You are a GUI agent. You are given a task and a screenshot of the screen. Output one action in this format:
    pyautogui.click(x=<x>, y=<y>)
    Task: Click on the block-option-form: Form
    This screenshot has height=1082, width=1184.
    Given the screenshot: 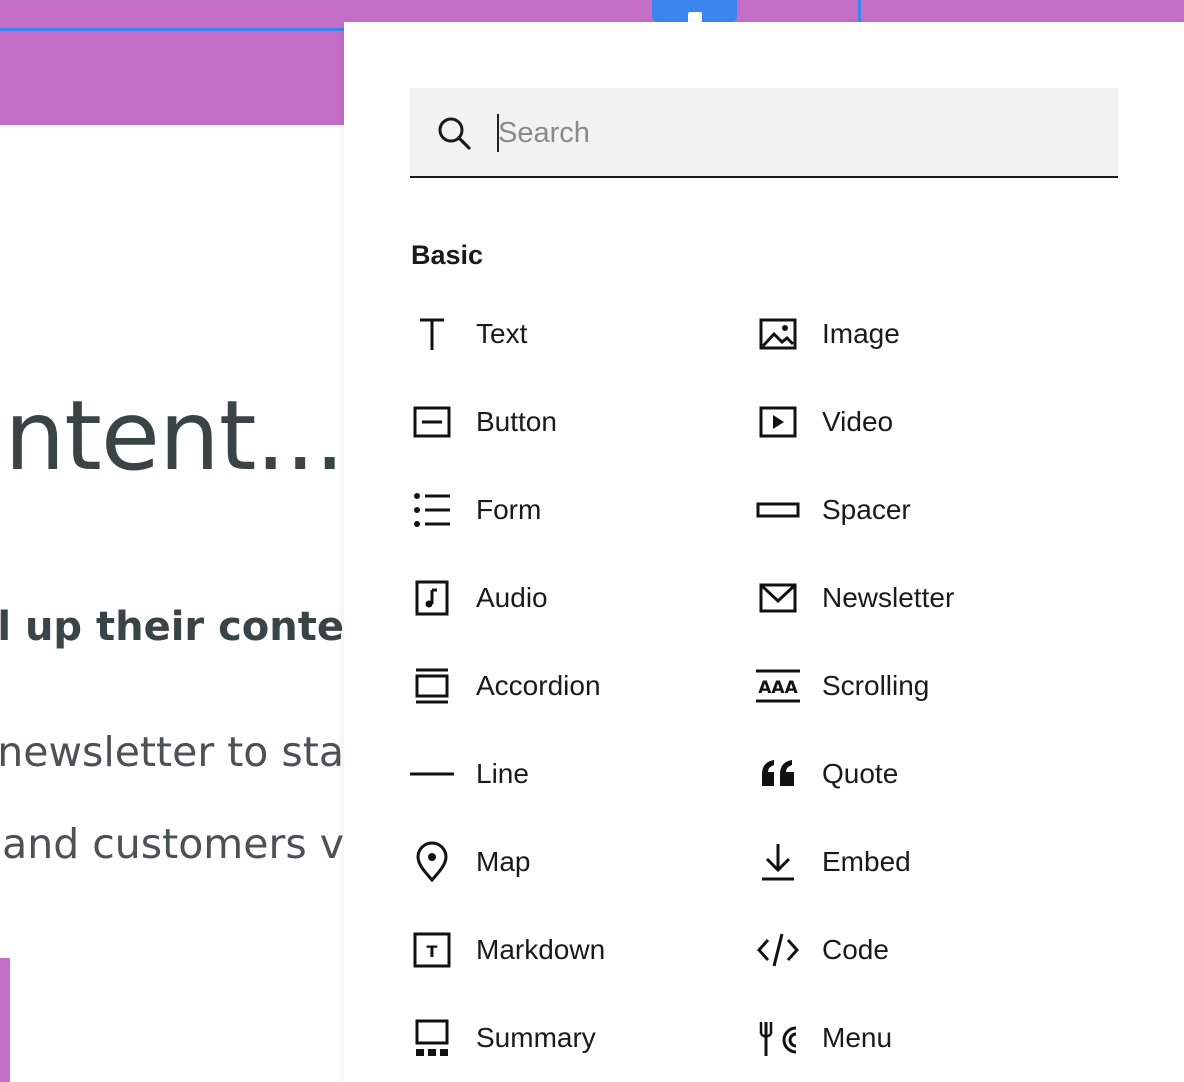 What is the action you would take?
    pyautogui.click(x=560, y=510)
    